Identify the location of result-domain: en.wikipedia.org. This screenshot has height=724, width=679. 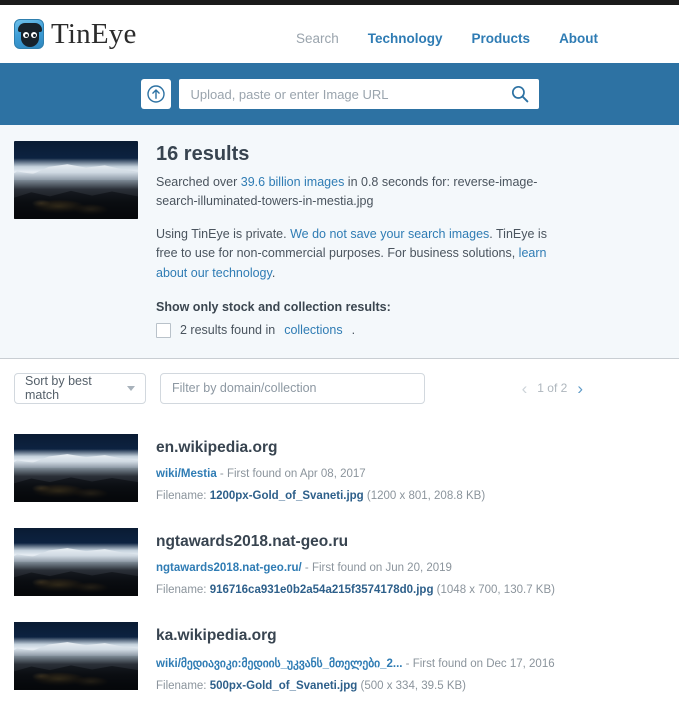
(320, 448).